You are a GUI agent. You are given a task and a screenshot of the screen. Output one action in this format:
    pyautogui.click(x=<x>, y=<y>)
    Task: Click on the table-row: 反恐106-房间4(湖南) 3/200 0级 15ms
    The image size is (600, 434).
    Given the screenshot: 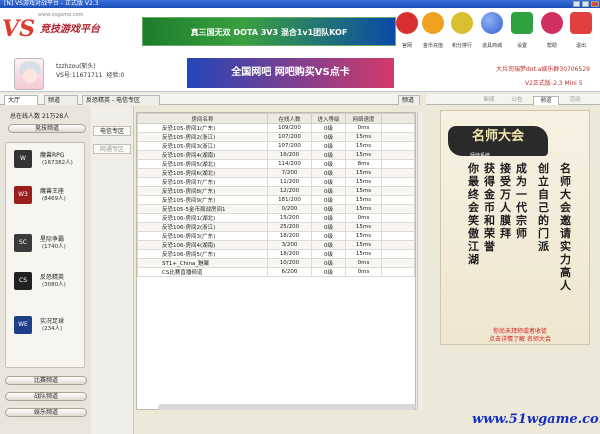 What is the action you would take?
    pyautogui.click(x=276, y=245)
    